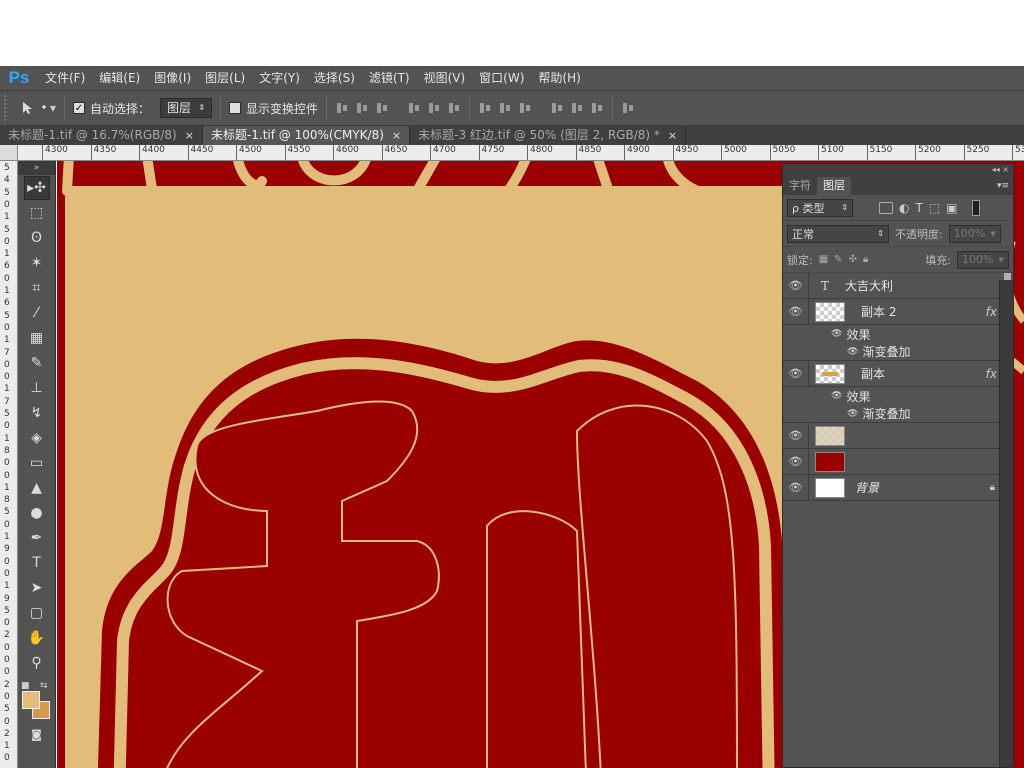 The width and height of the screenshot is (1024, 768). I want to click on menu-window: 窗口(W), so click(501, 78).